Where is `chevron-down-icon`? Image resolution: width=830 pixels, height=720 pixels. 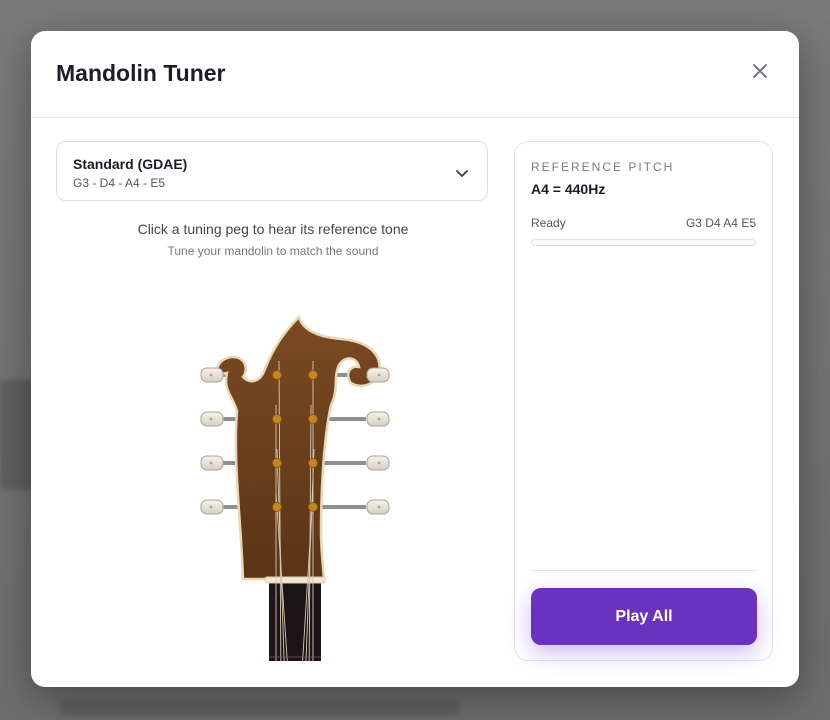
chevron-down-icon is located at coordinates (462, 175).